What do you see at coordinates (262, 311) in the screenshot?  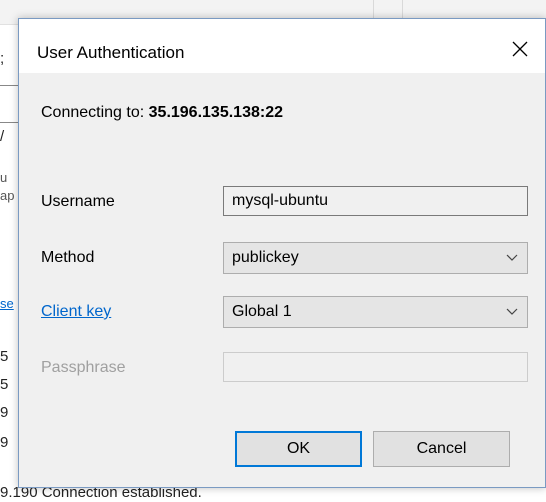 I see `client-key-select-value: Global 1` at bounding box center [262, 311].